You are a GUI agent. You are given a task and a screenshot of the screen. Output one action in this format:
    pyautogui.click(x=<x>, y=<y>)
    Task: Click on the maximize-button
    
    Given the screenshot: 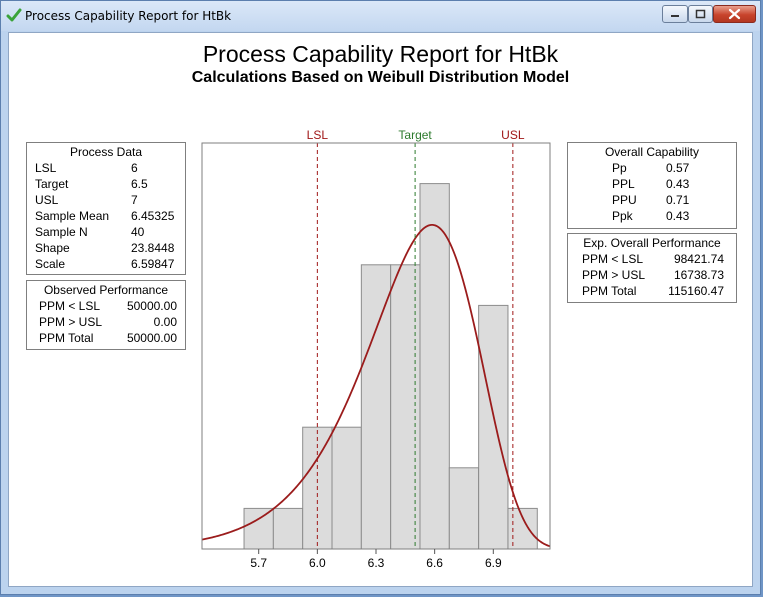 What is the action you would take?
    pyautogui.click(x=700, y=14)
    